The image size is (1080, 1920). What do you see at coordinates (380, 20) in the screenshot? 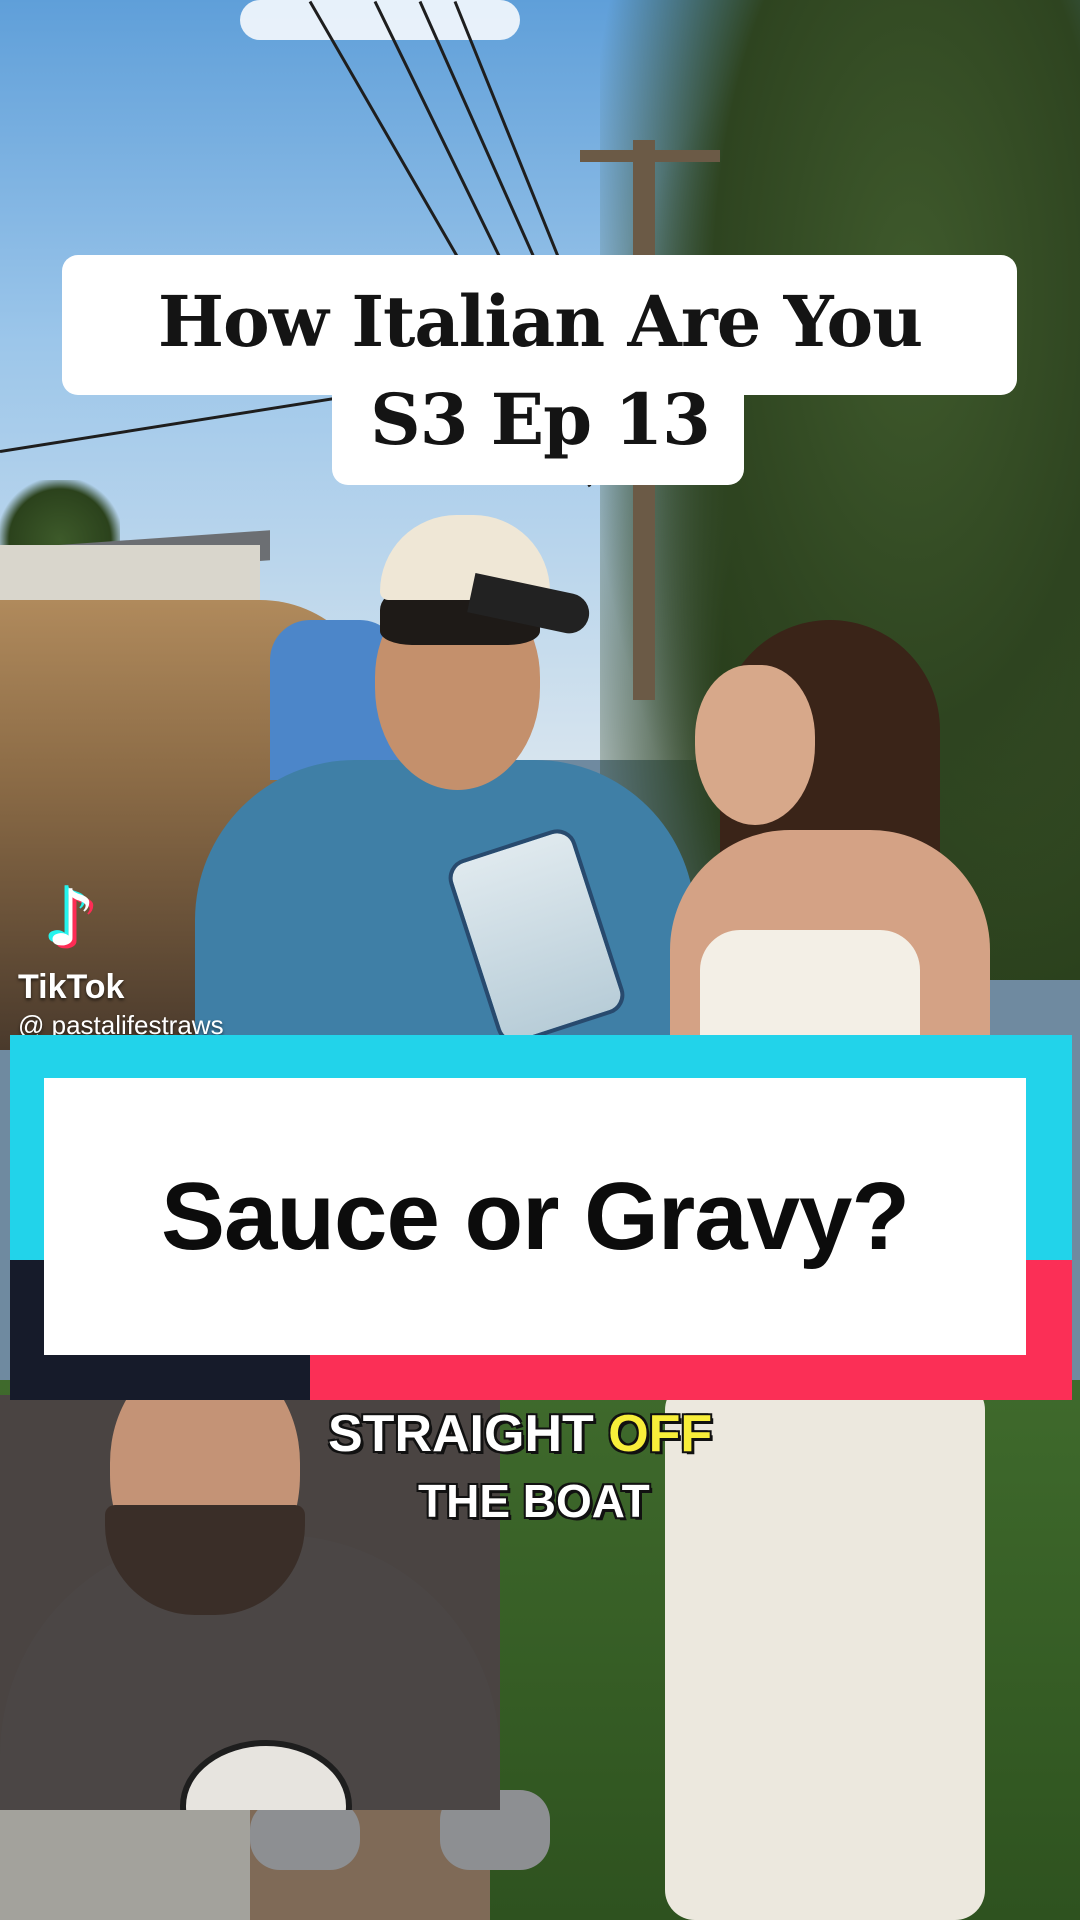
I see `cloud` at bounding box center [380, 20].